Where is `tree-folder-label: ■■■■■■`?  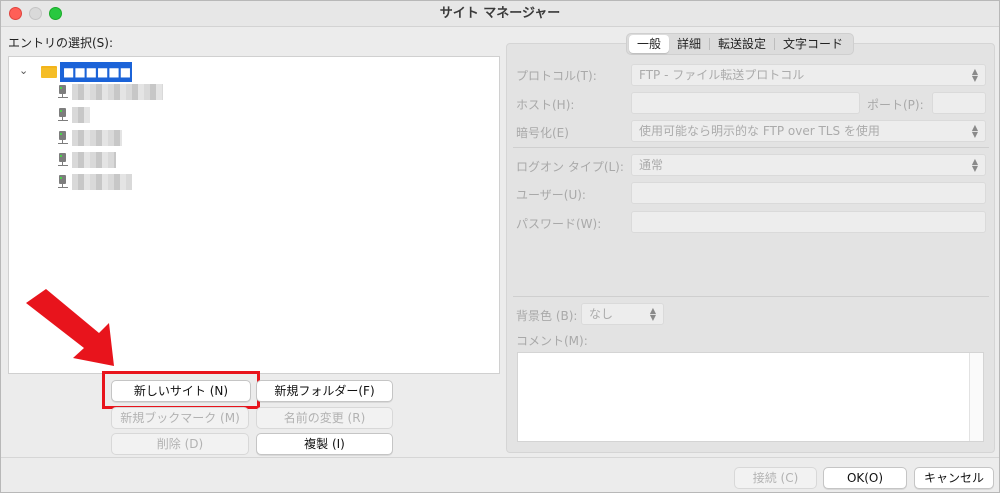 tree-folder-label: ■■■■■■ is located at coordinates (96, 72).